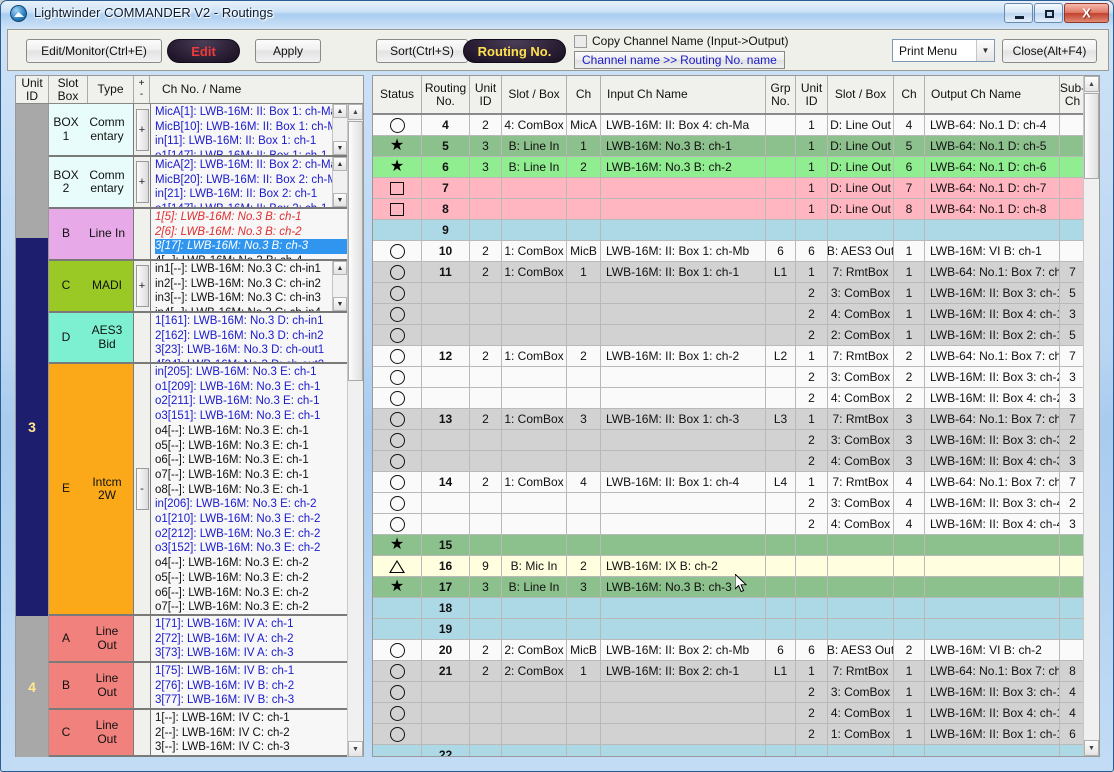 The height and width of the screenshot is (772, 1114). What do you see at coordinates (729, 608) in the screenshot?
I see `table-row: 18` at bounding box center [729, 608].